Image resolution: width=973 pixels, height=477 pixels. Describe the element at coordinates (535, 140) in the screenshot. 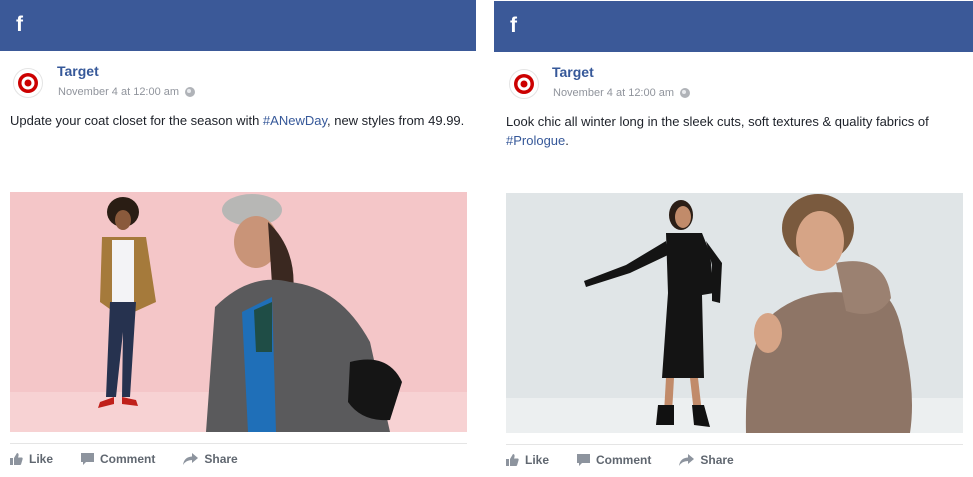

I see `hashtag-link: #Prologue` at that location.